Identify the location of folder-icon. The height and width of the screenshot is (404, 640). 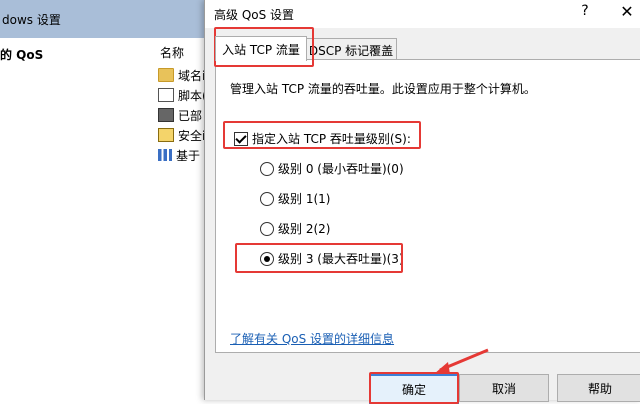
(166, 75).